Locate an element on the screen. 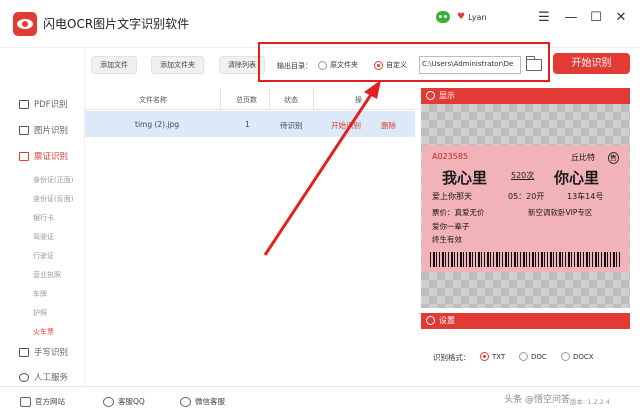 The height and width of the screenshot is (418, 640). heart-icon: ♥ is located at coordinates (461, 17).